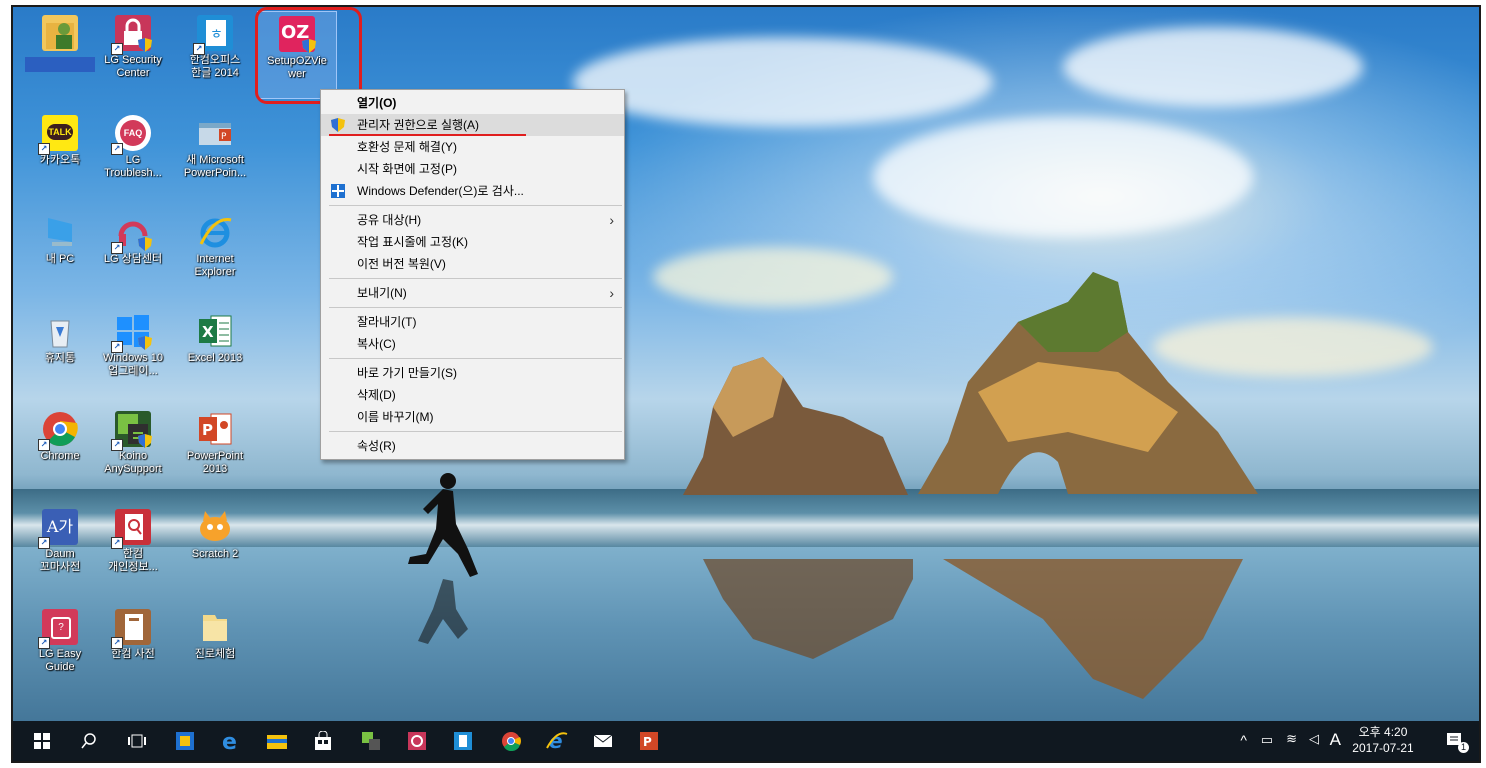 The width and height of the screenshot is (1486, 768). What do you see at coordinates (131, 431) in the screenshot?
I see `anysupport-icon: ↗` at bounding box center [131, 431].